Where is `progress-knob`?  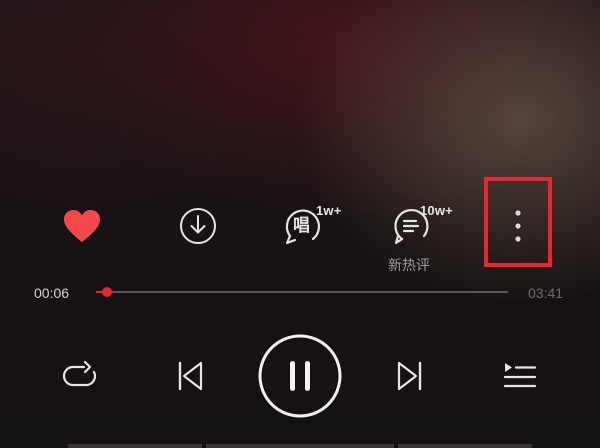 progress-knob is located at coordinates (107, 292).